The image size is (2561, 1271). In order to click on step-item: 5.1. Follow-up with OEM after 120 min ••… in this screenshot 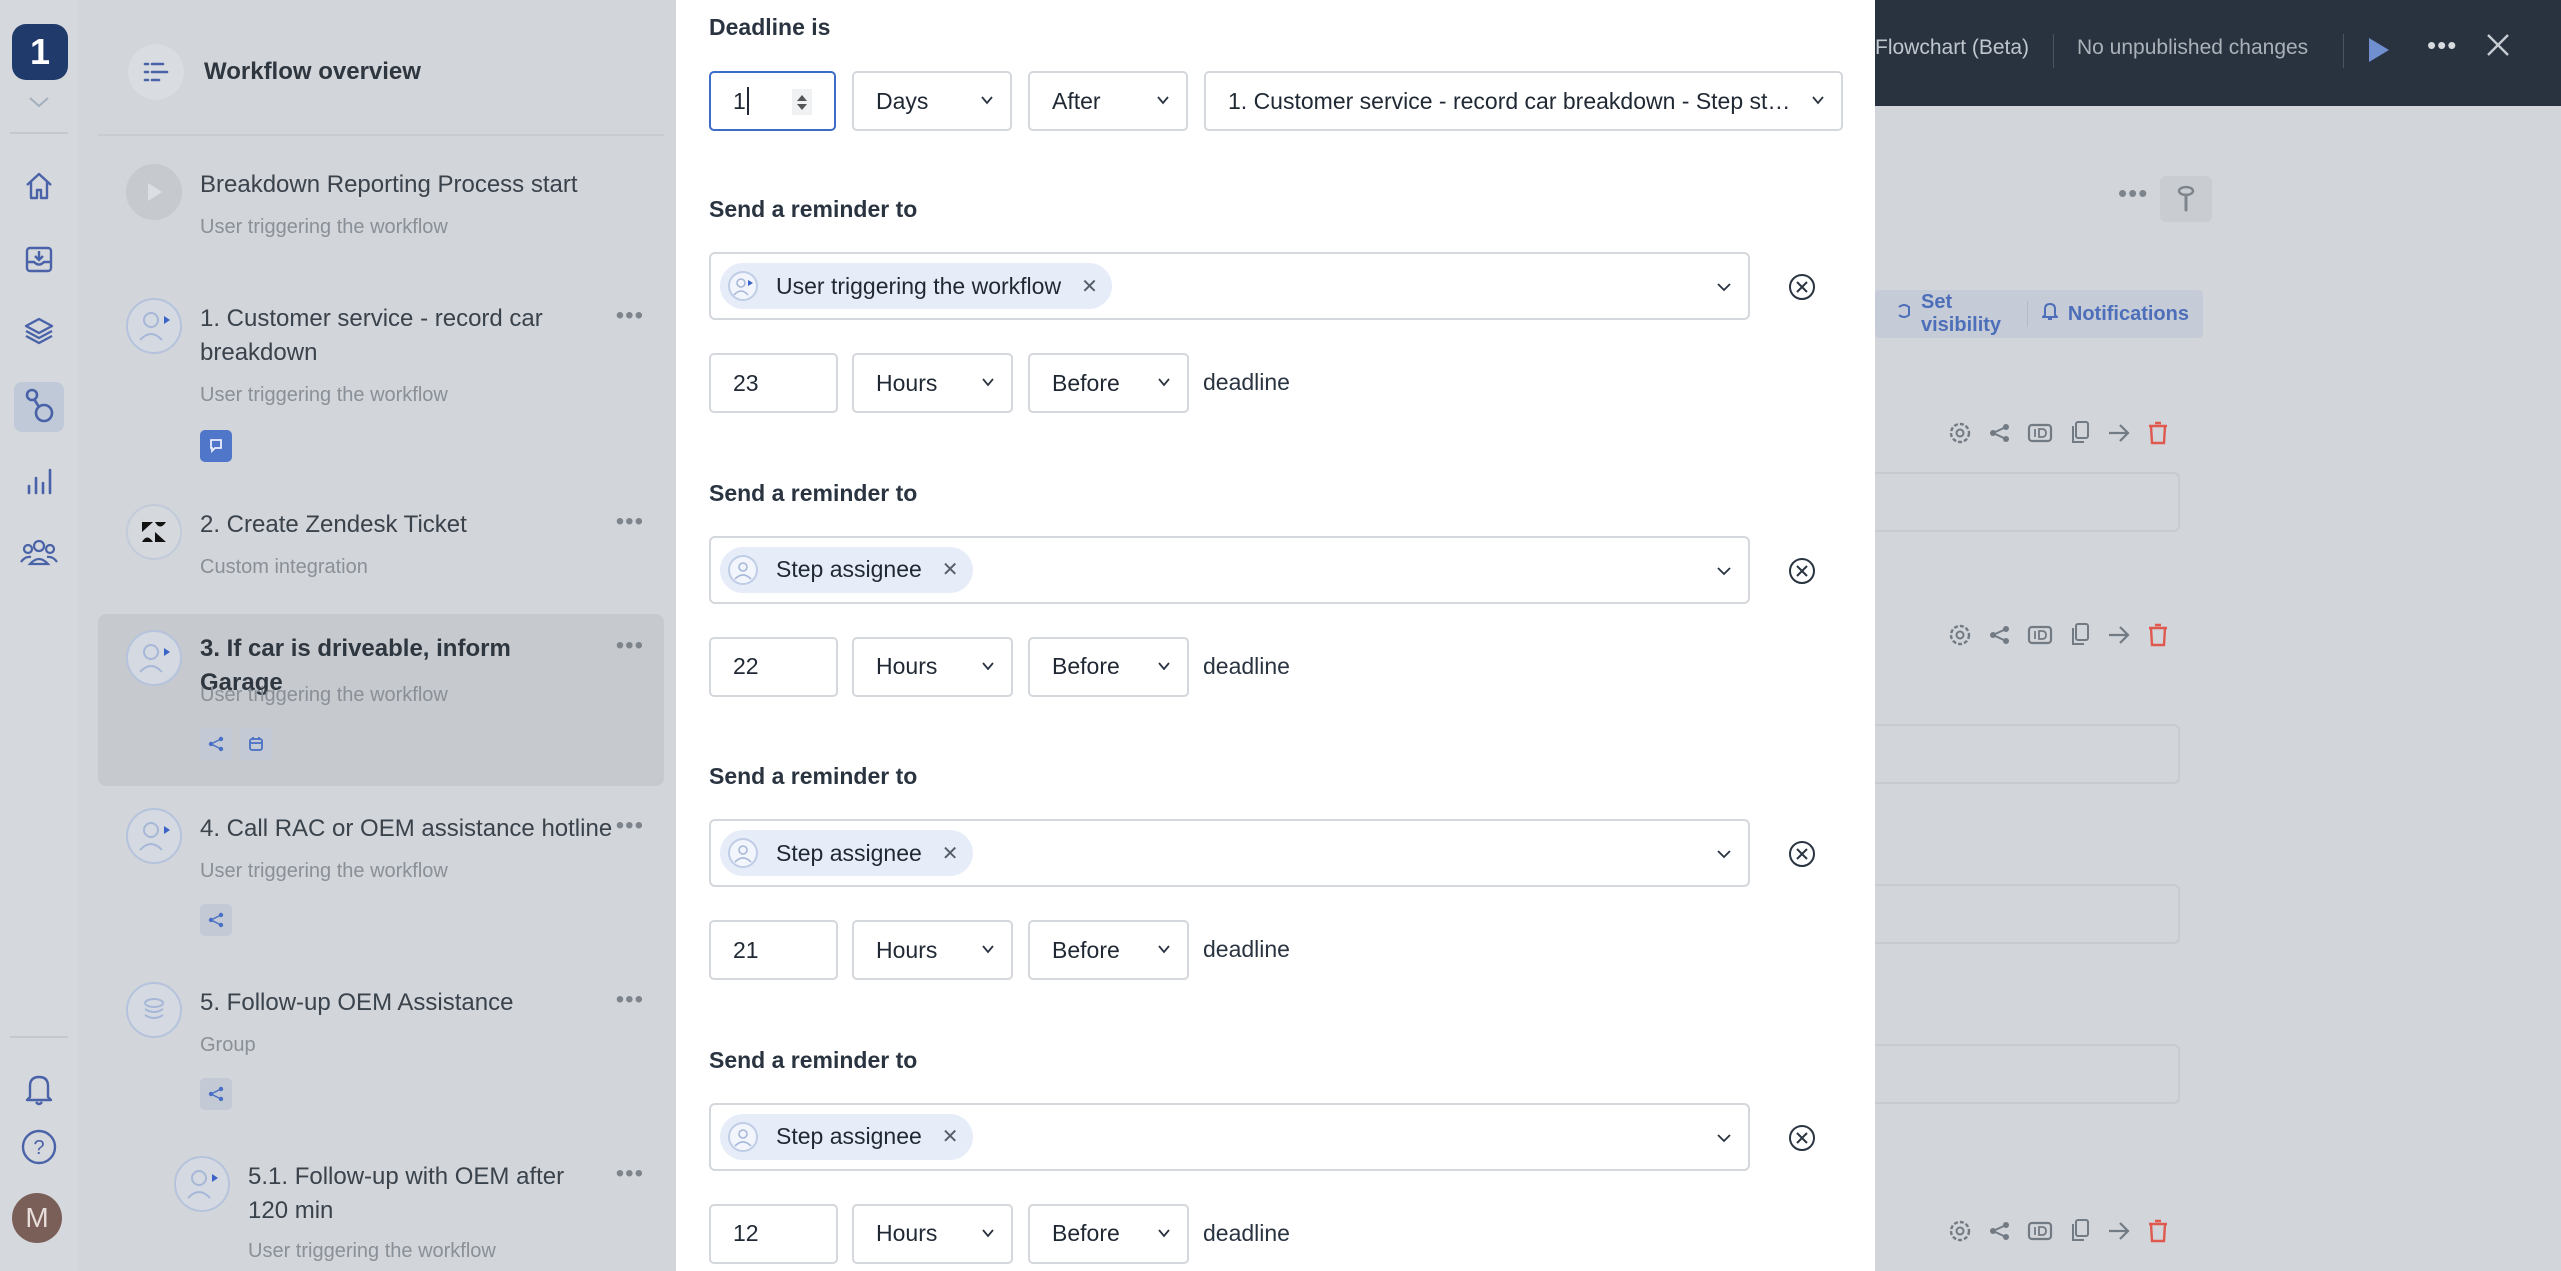, I will do `click(381, 1213)`.